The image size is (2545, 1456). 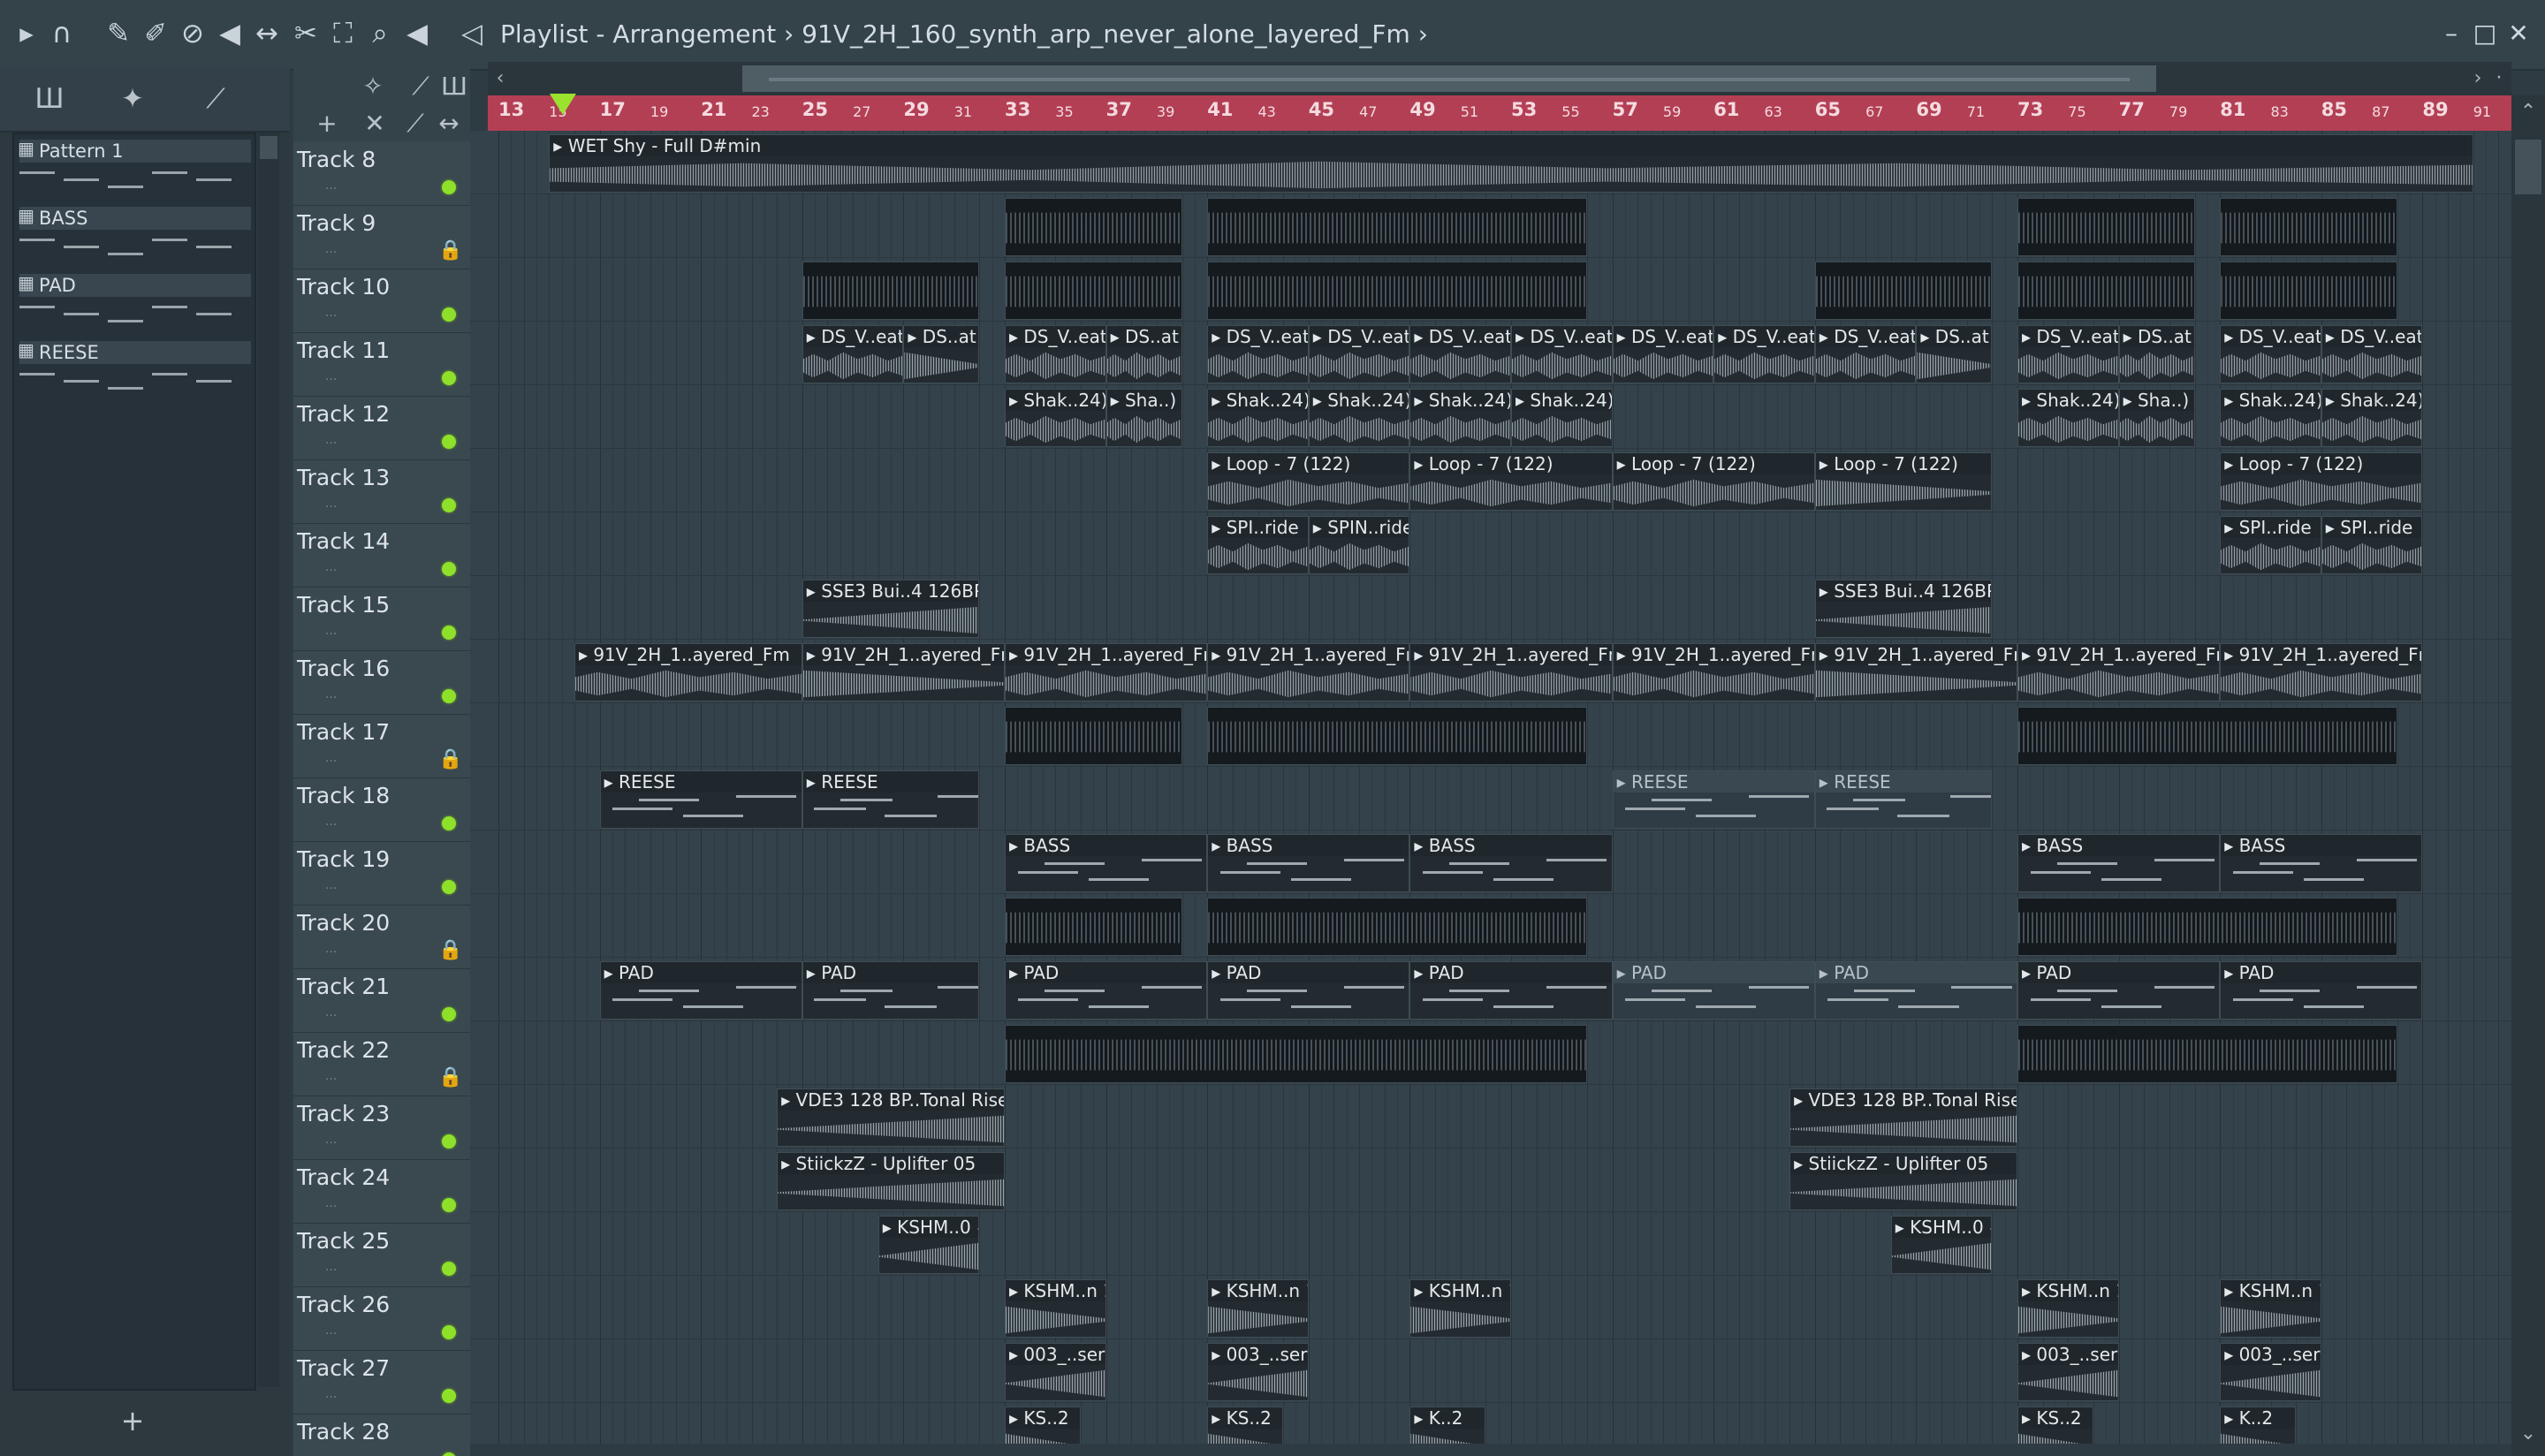 What do you see at coordinates (118, 33) in the screenshot?
I see `pencil-icon: ✎` at bounding box center [118, 33].